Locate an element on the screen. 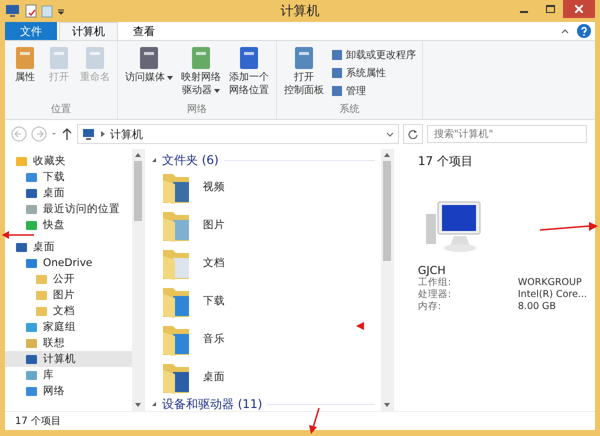  chevron-icon is located at coordinates (103, 134).